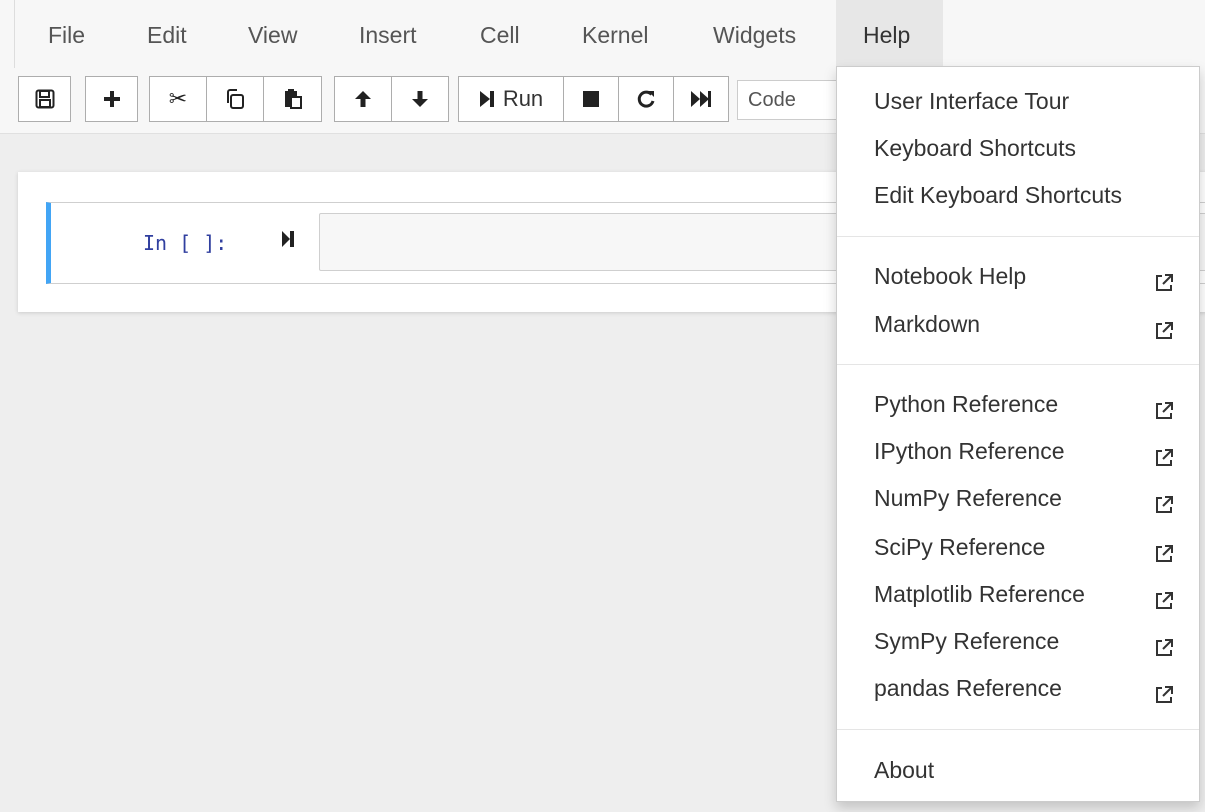  I want to click on menu-item-about: About, so click(1018, 770).